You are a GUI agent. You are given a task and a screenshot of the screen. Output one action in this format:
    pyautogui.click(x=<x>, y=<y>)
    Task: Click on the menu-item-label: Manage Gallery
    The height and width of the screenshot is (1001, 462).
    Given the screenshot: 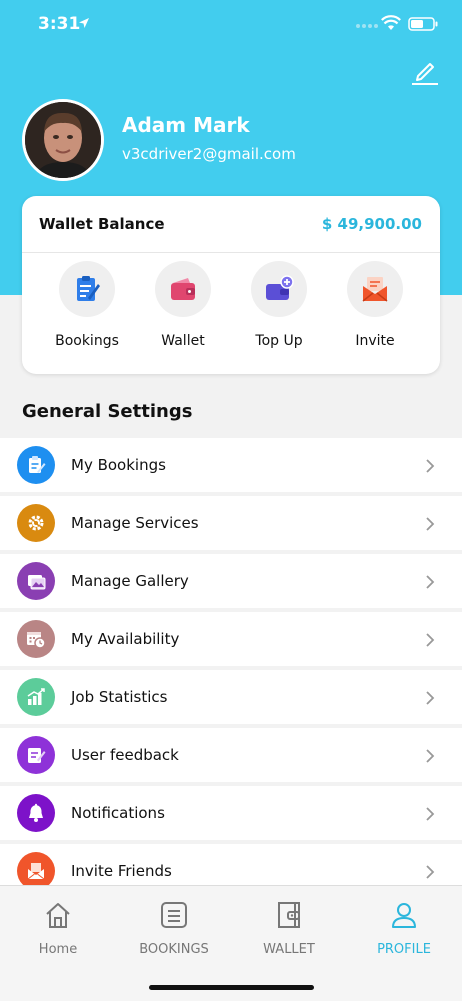 What is the action you would take?
    pyautogui.click(x=130, y=581)
    